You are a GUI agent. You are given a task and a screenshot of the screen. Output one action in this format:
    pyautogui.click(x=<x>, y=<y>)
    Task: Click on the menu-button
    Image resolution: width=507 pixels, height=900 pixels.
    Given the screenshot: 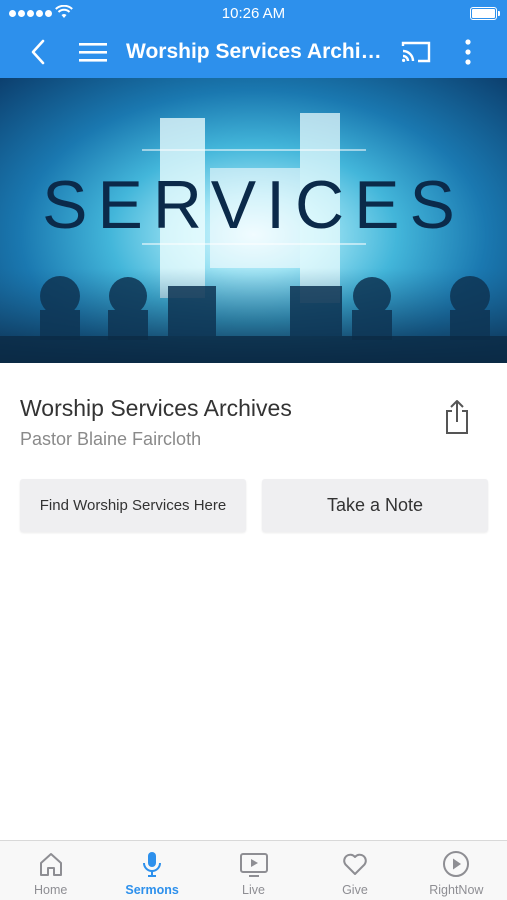 What is the action you would take?
    pyautogui.click(x=93, y=52)
    